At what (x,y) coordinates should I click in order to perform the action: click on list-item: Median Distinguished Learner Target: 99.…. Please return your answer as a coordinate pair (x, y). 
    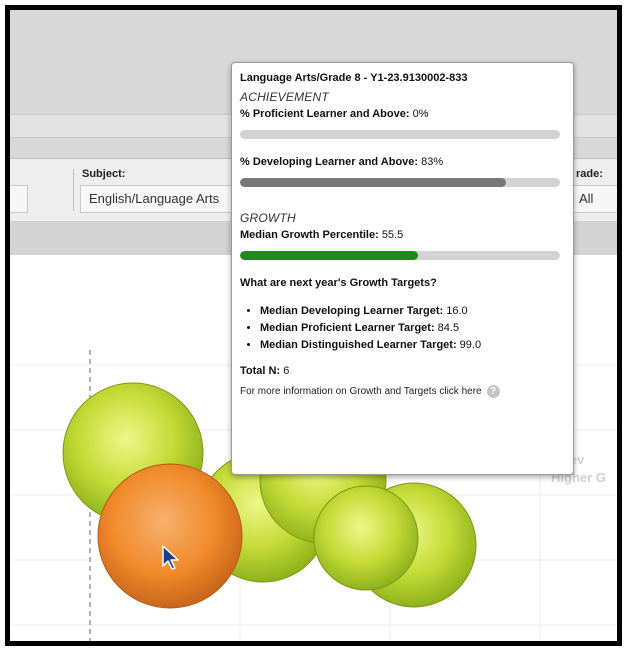
    Looking at the image, I should click on (412, 345).